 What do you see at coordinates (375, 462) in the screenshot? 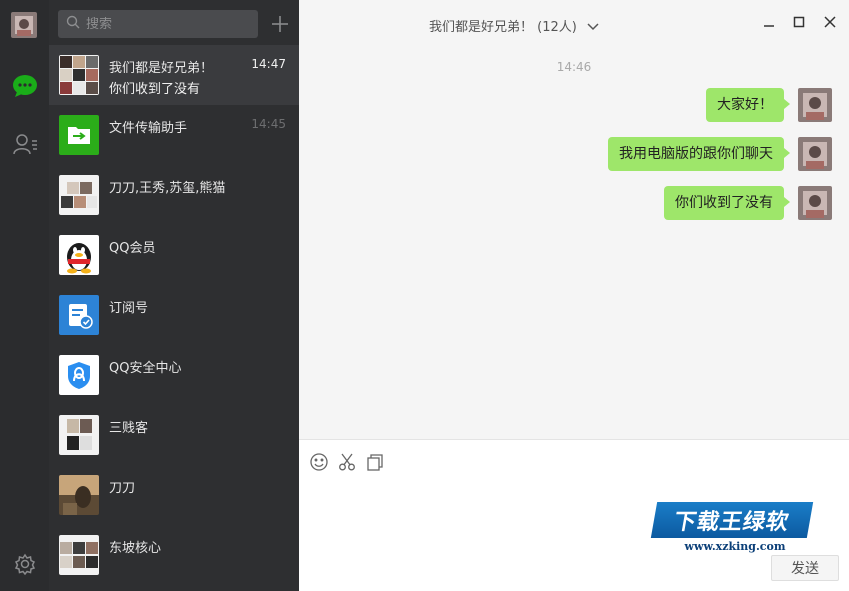
I see `file-icon` at bounding box center [375, 462].